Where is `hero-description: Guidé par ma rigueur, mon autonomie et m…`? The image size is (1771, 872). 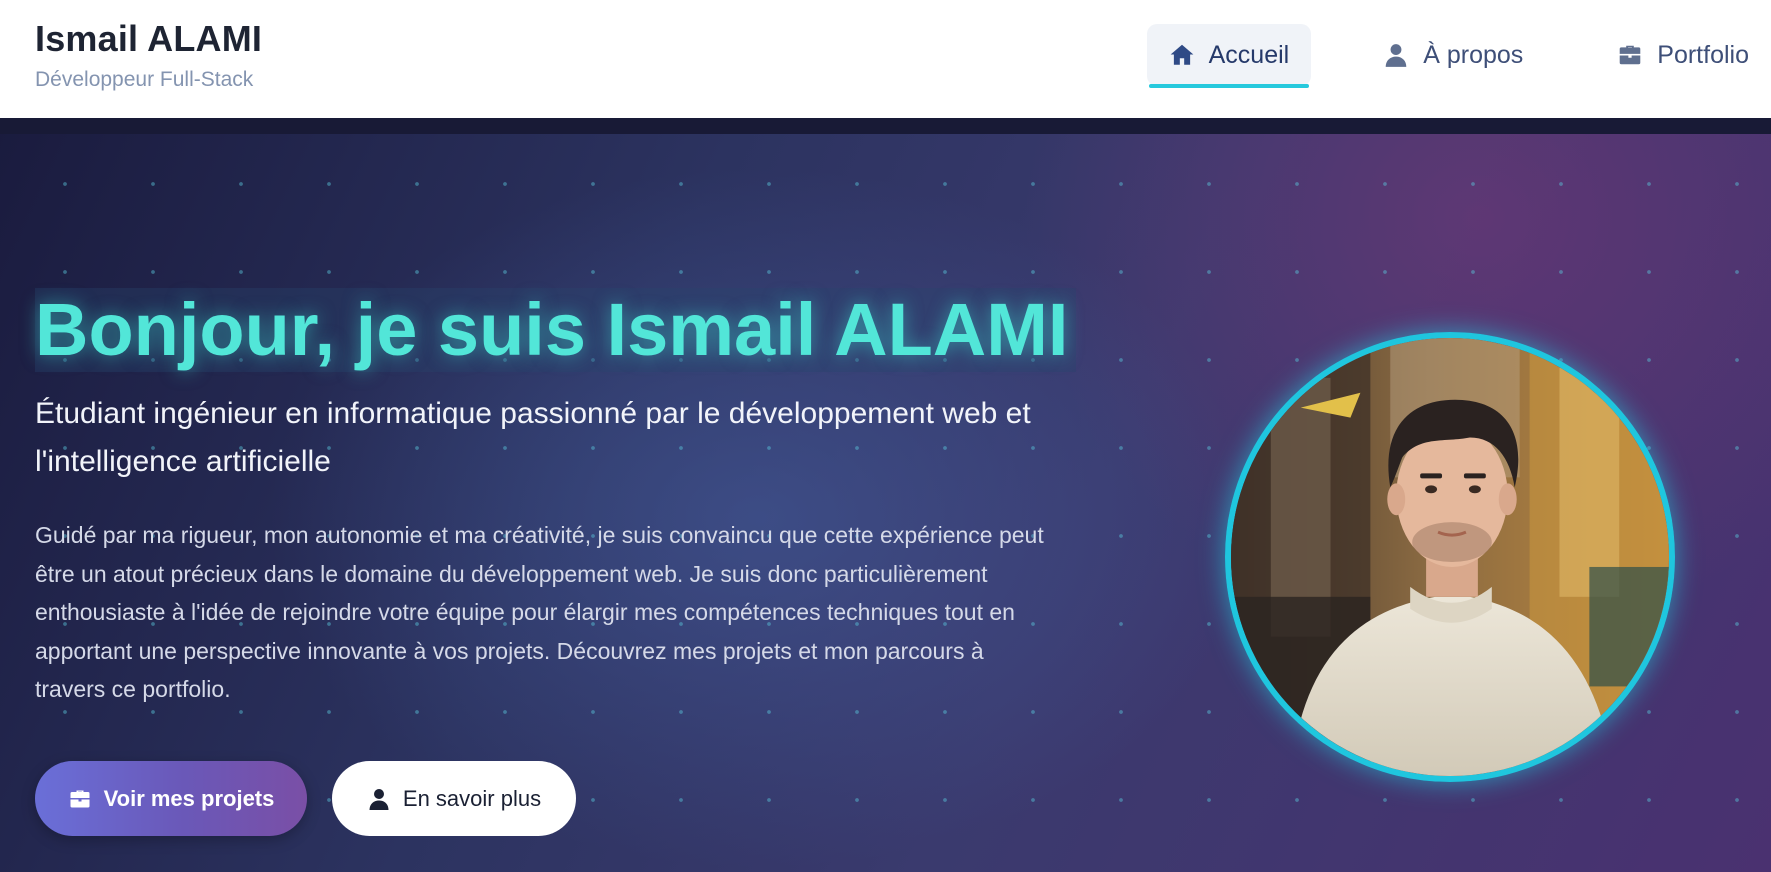
hero-description: Guidé par ma rigueur, mon autonomie et m… is located at coordinates (539, 612).